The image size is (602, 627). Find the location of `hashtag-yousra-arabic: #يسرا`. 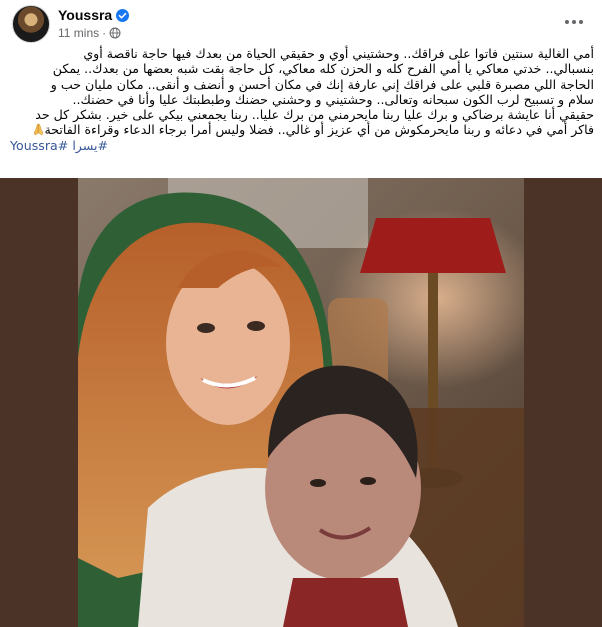

hashtag-yousra-arabic: #يسرا is located at coordinates (90, 145).